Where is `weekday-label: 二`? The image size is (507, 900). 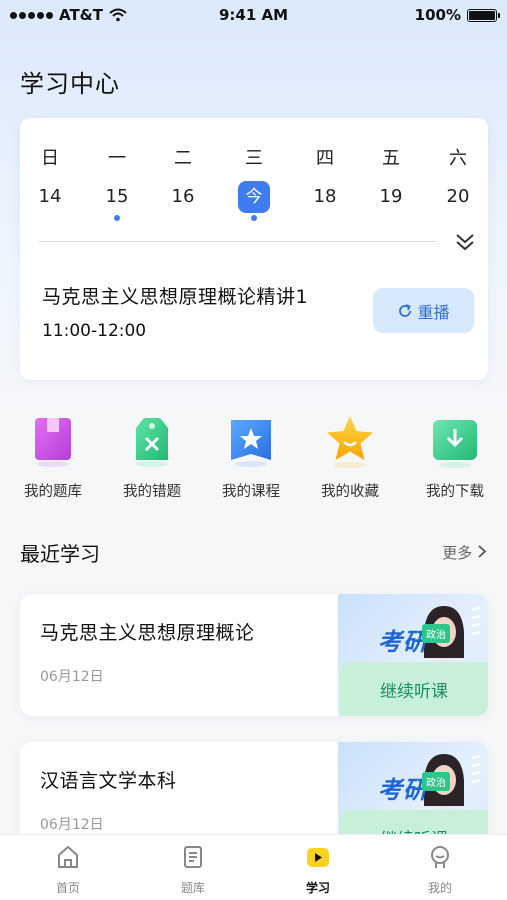
weekday-label: 二 is located at coordinates (183, 158).